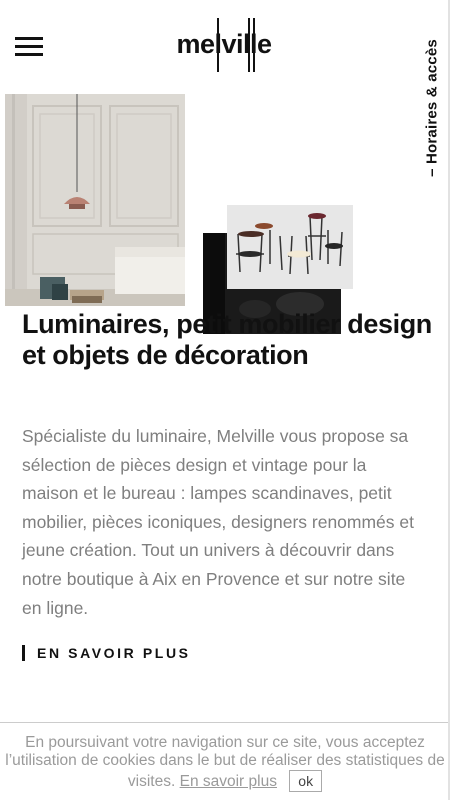 This screenshot has width=450, height=800. What do you see at coordinates (306, 781) in the screenshot?
I see `cookie-ok-button: ok` at bounding box center [306, 781].